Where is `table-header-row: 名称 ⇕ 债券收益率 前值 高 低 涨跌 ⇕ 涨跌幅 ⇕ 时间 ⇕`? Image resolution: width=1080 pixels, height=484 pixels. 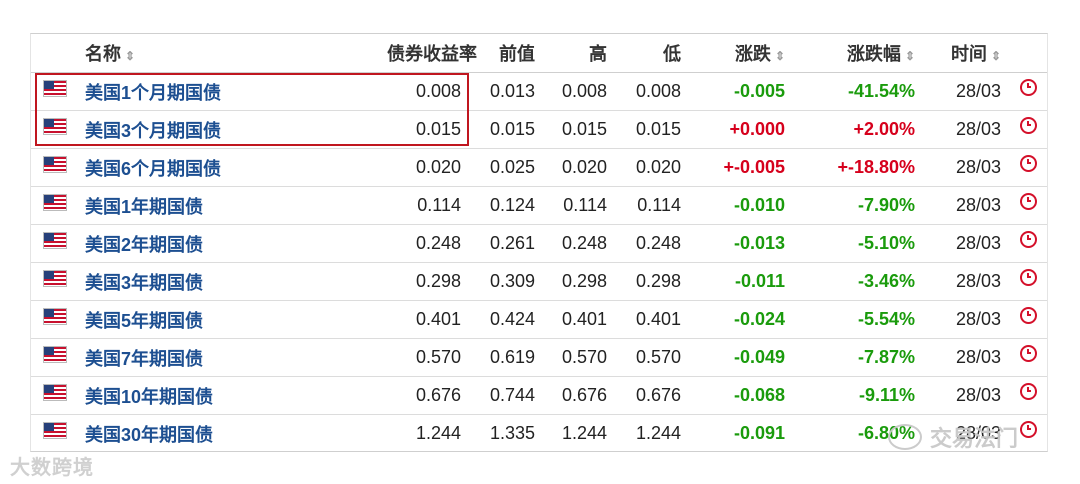 table-header-row: 名称 ⇕ 债券收益率 前值 高 低 涨跌 ⇕ 涨跌幅 ⇕ 时间 ⇕ is located at coordinates (539, 53).